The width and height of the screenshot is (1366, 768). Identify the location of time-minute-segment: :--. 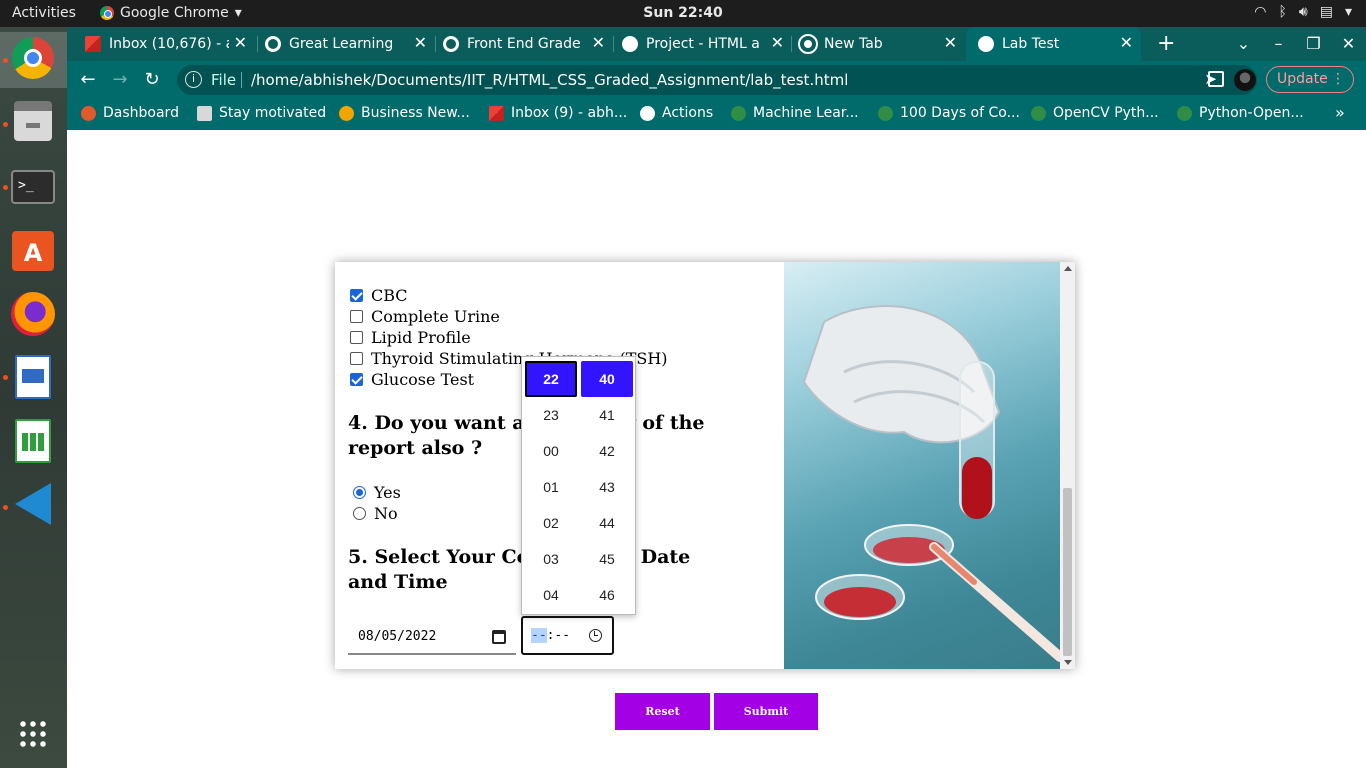
(558, 635).